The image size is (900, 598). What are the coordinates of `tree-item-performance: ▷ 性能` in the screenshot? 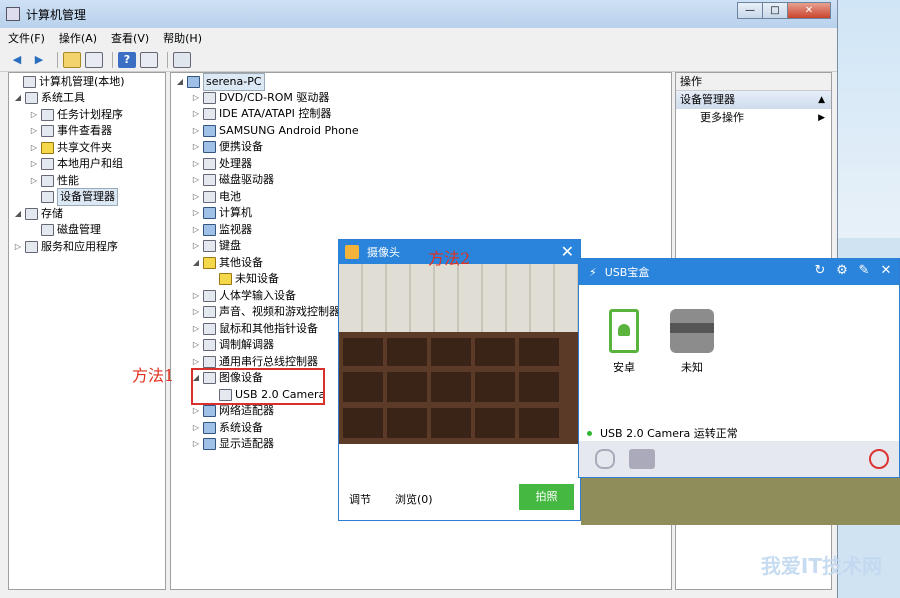 It's located at (54, 181).